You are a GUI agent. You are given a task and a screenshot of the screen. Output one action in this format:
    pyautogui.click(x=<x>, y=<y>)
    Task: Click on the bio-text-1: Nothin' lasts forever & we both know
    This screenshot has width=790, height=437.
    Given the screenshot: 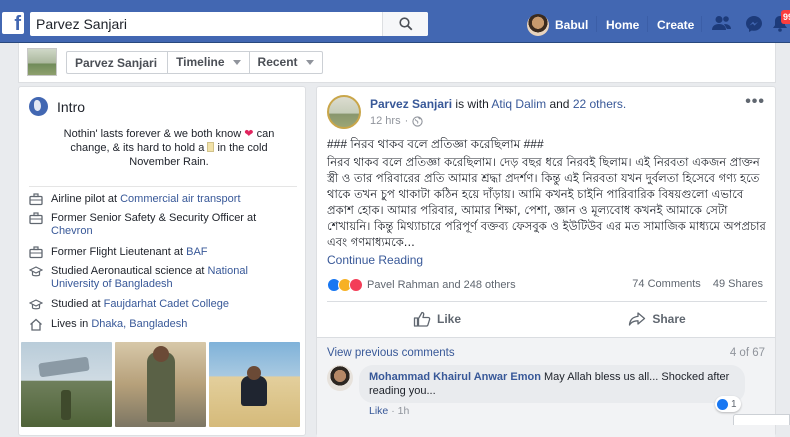 What is the action you would take?
    pyautogui.click(x=152, y=134)
    